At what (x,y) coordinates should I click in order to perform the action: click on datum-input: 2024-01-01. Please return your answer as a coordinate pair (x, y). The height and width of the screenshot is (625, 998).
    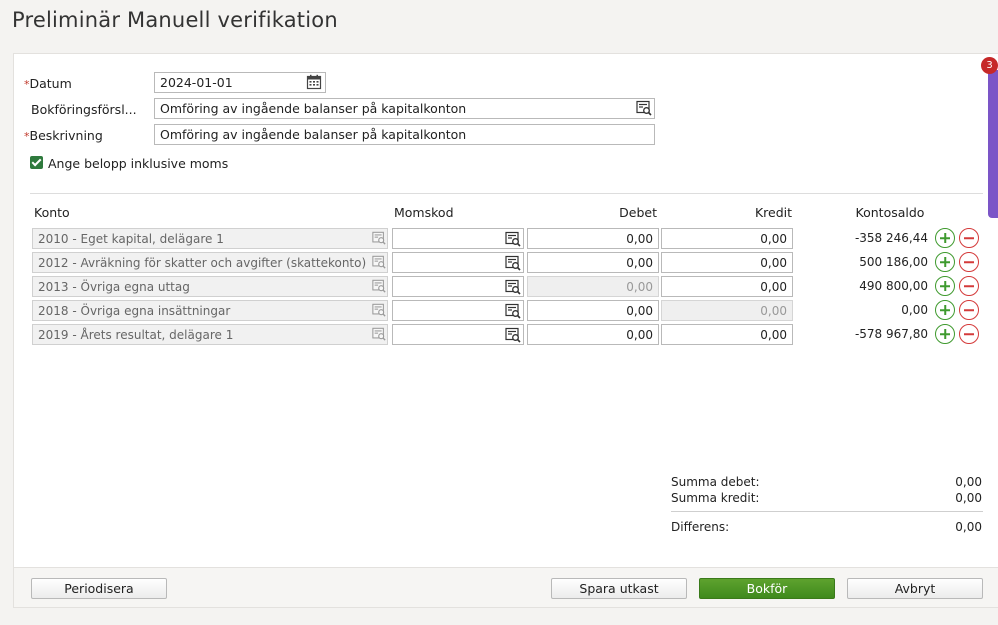
    Looking at the image, I should click on (240, 82).